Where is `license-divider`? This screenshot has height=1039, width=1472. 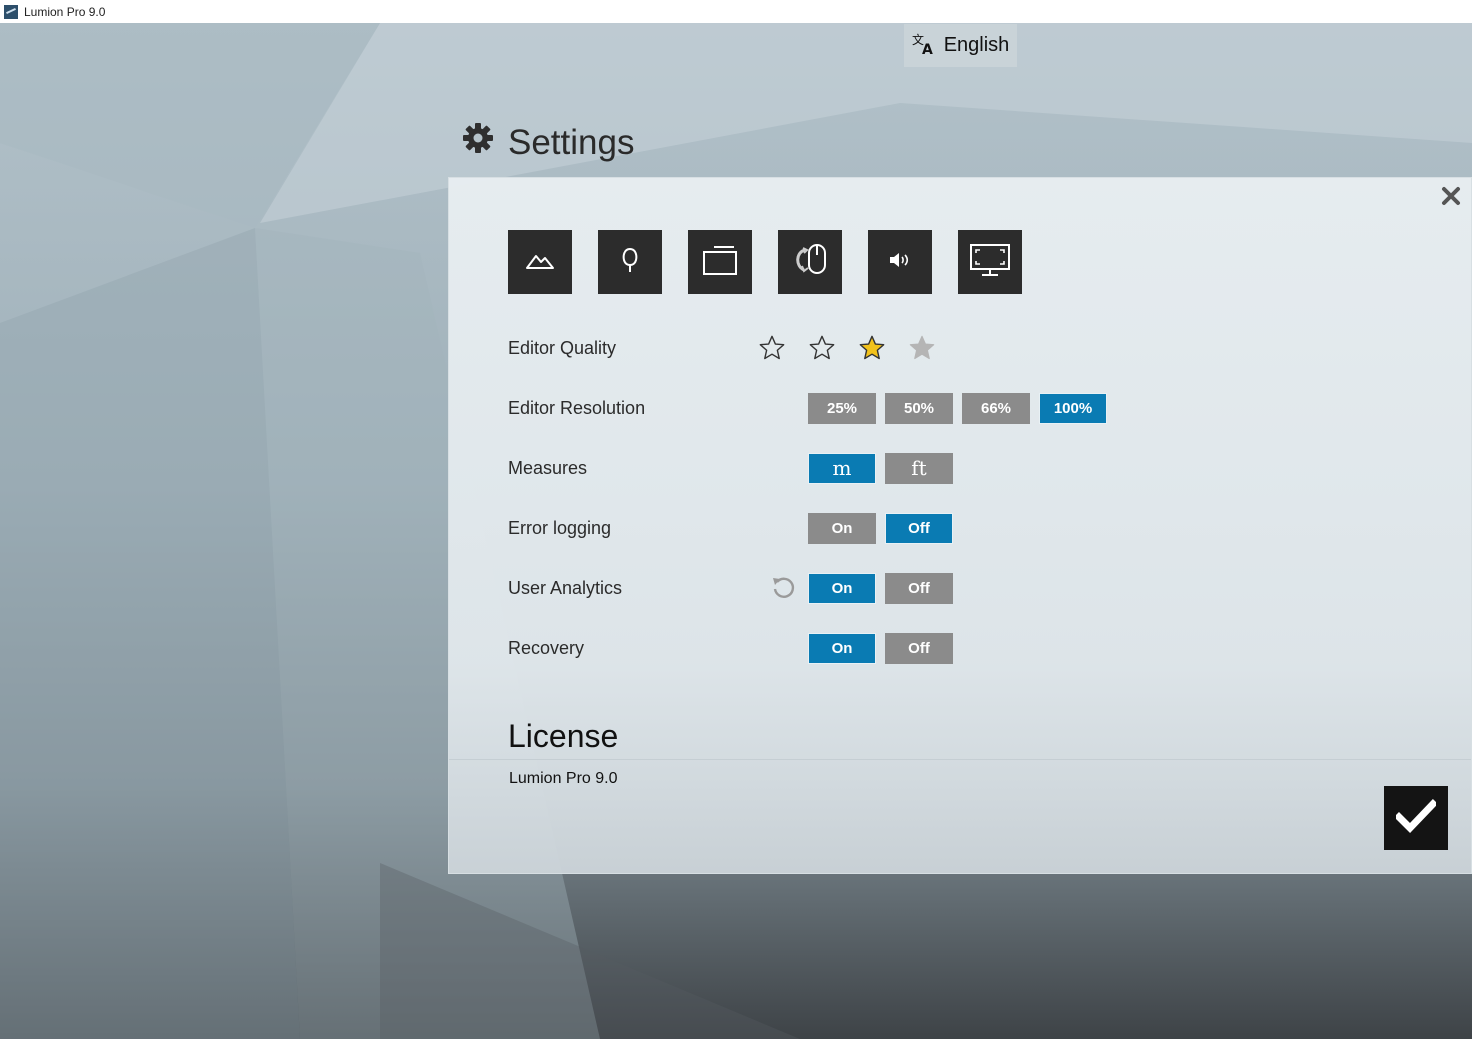 license-divider is located at coordinates (960, 759).